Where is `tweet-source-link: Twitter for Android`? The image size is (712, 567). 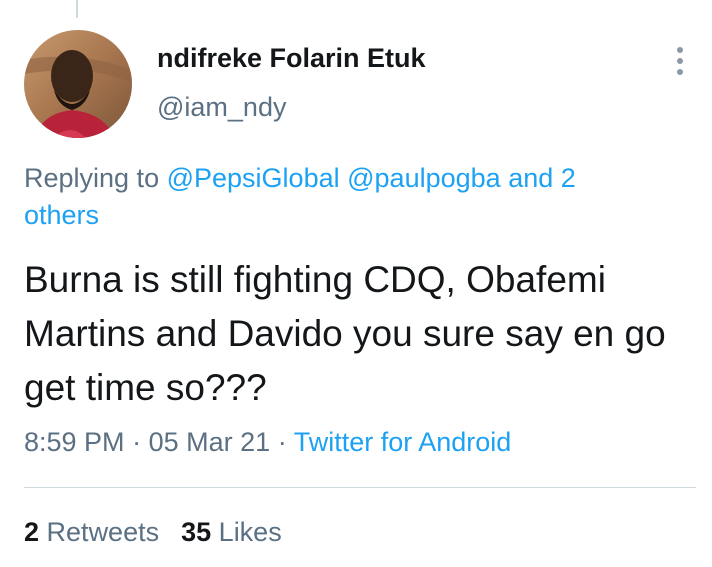
tweet-source-link: Twitter for Android is located at coordinates (403, 442).